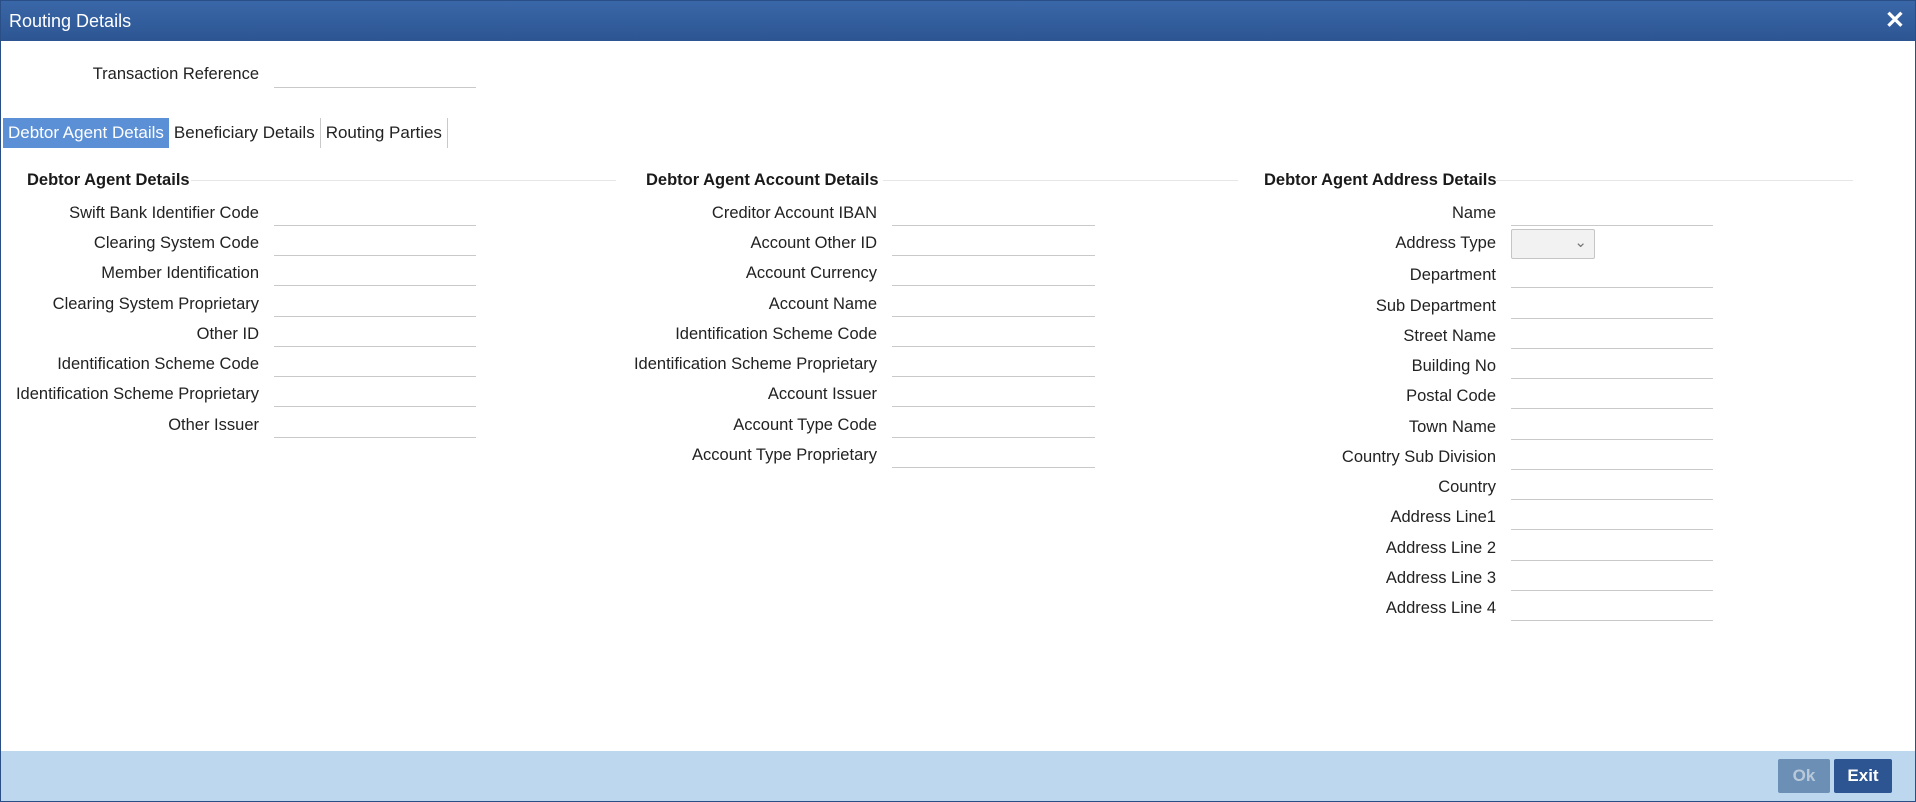  I want to click on field-label: Account Name, so click(822, 304).